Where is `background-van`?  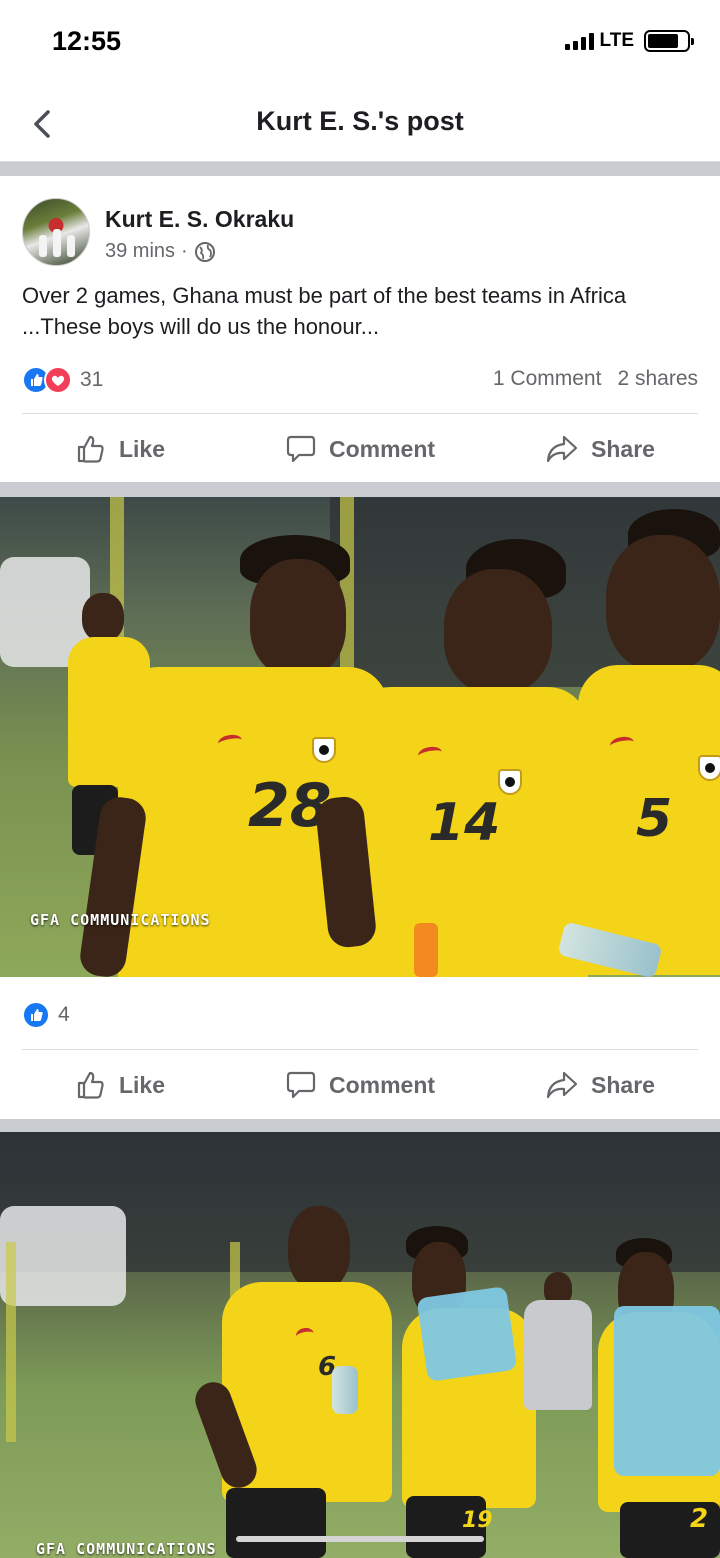
background-van is located at coordinates (63, 1256).